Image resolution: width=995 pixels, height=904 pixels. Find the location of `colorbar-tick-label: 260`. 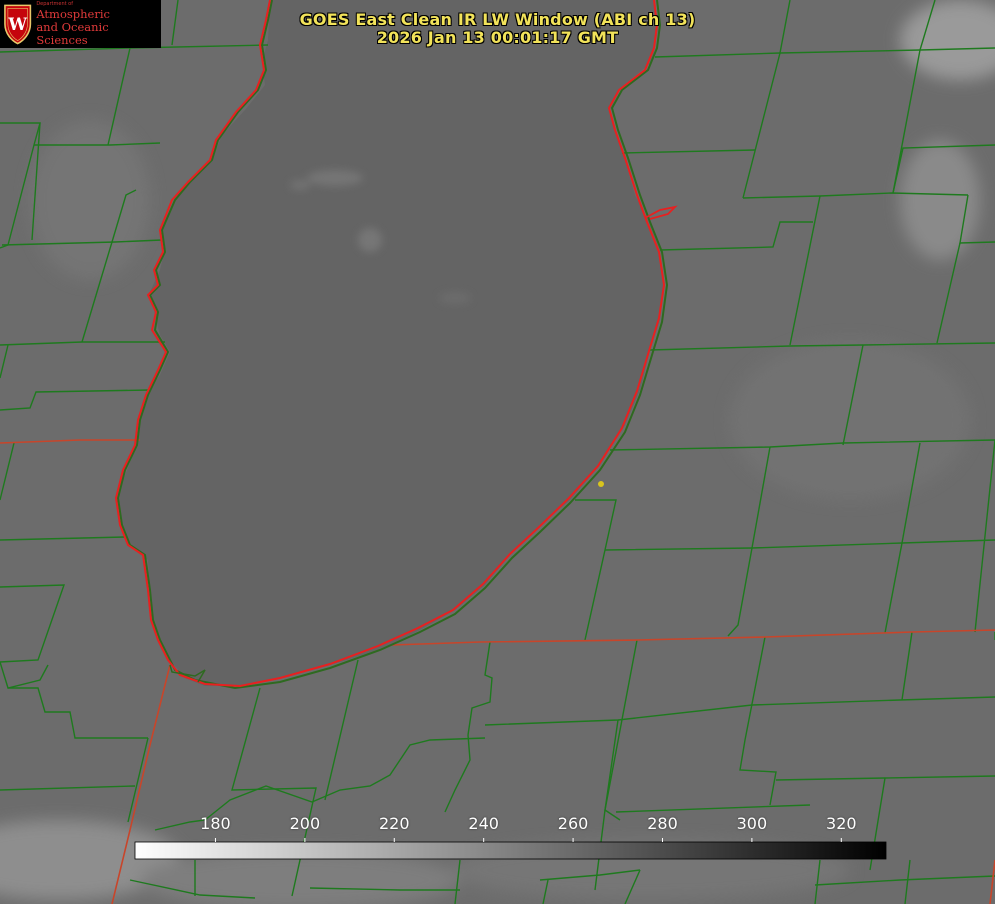

colorbar-tick-label: 260 is located at coordinates (573, 823).